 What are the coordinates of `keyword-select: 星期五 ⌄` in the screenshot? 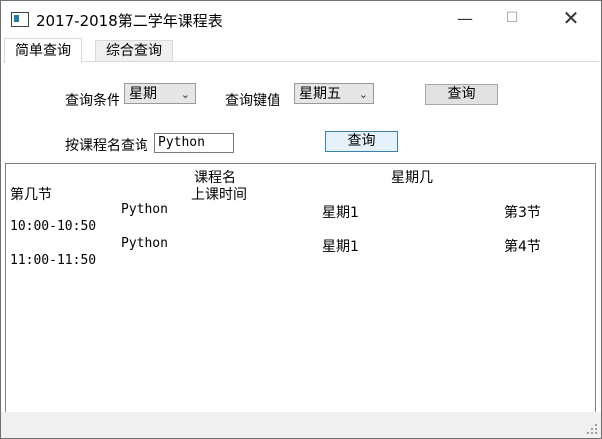 It's located at (334, 93).